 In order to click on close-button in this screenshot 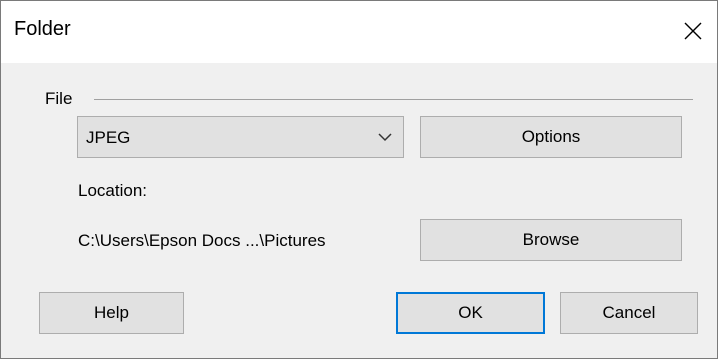, I will do `click(693, 31)`.